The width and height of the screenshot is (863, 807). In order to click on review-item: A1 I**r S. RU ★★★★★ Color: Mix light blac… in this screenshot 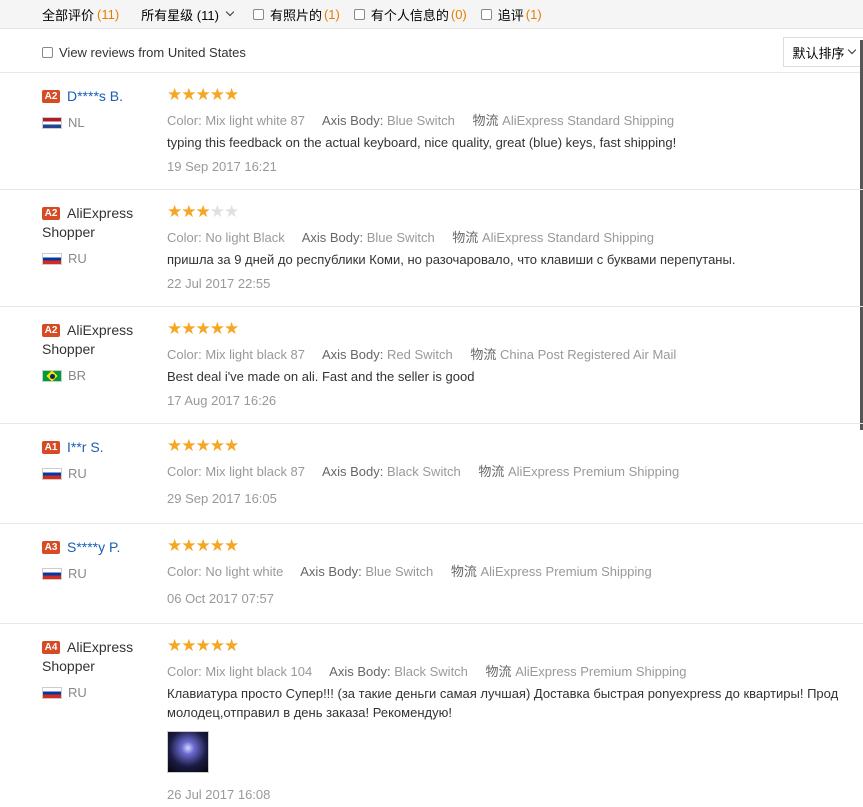, I will do `click(431, 474)`.